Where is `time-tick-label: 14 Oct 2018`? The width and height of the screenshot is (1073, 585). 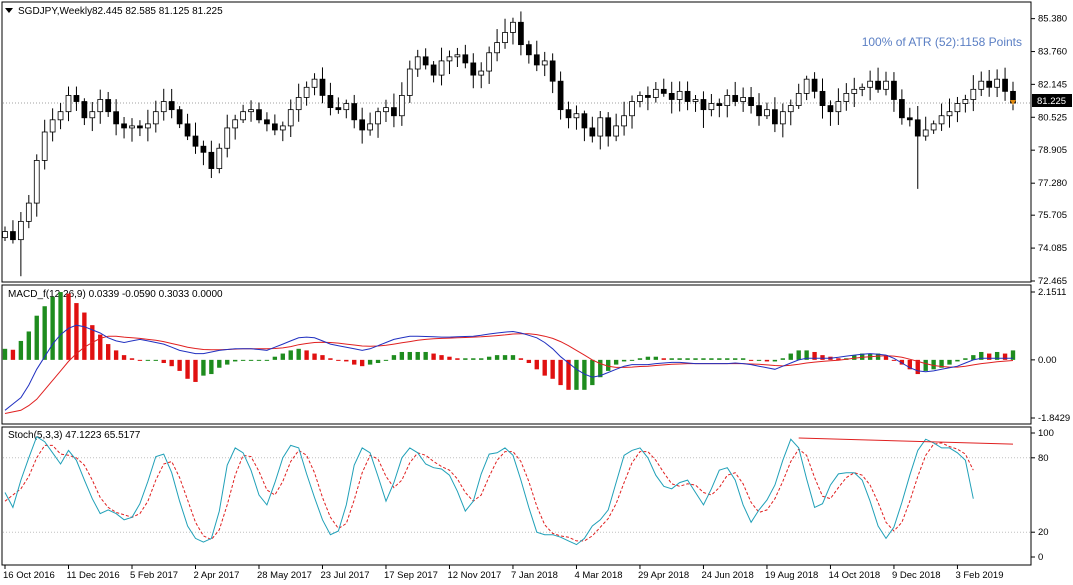
time-tick-label: 14 Oct 2018 is located at coordinates (854, 575).